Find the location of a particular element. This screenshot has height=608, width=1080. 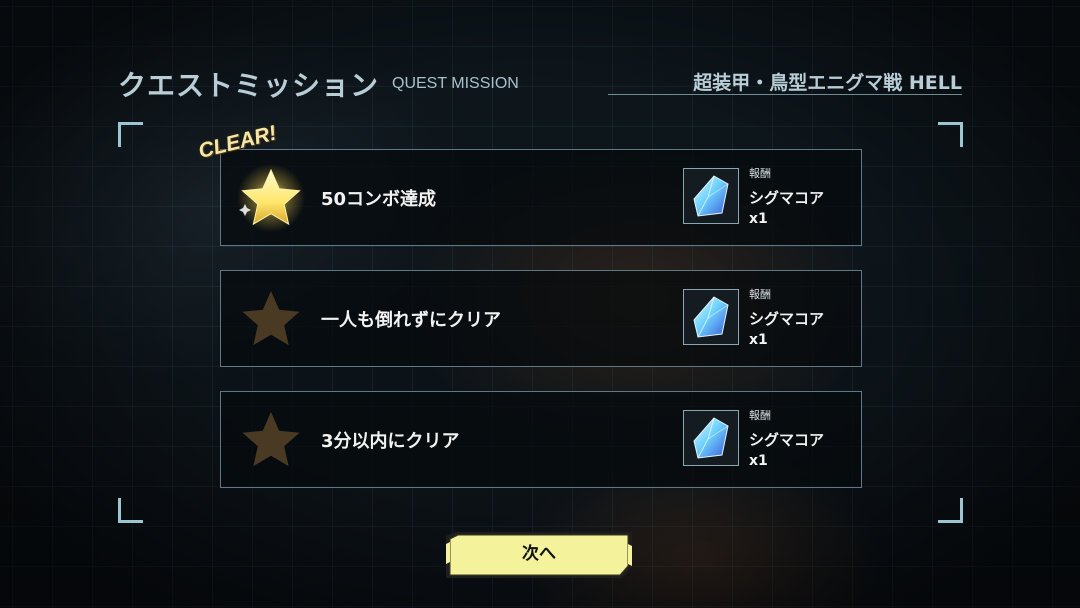

next-button-label: 次へ is located at coordinates (539, 554).